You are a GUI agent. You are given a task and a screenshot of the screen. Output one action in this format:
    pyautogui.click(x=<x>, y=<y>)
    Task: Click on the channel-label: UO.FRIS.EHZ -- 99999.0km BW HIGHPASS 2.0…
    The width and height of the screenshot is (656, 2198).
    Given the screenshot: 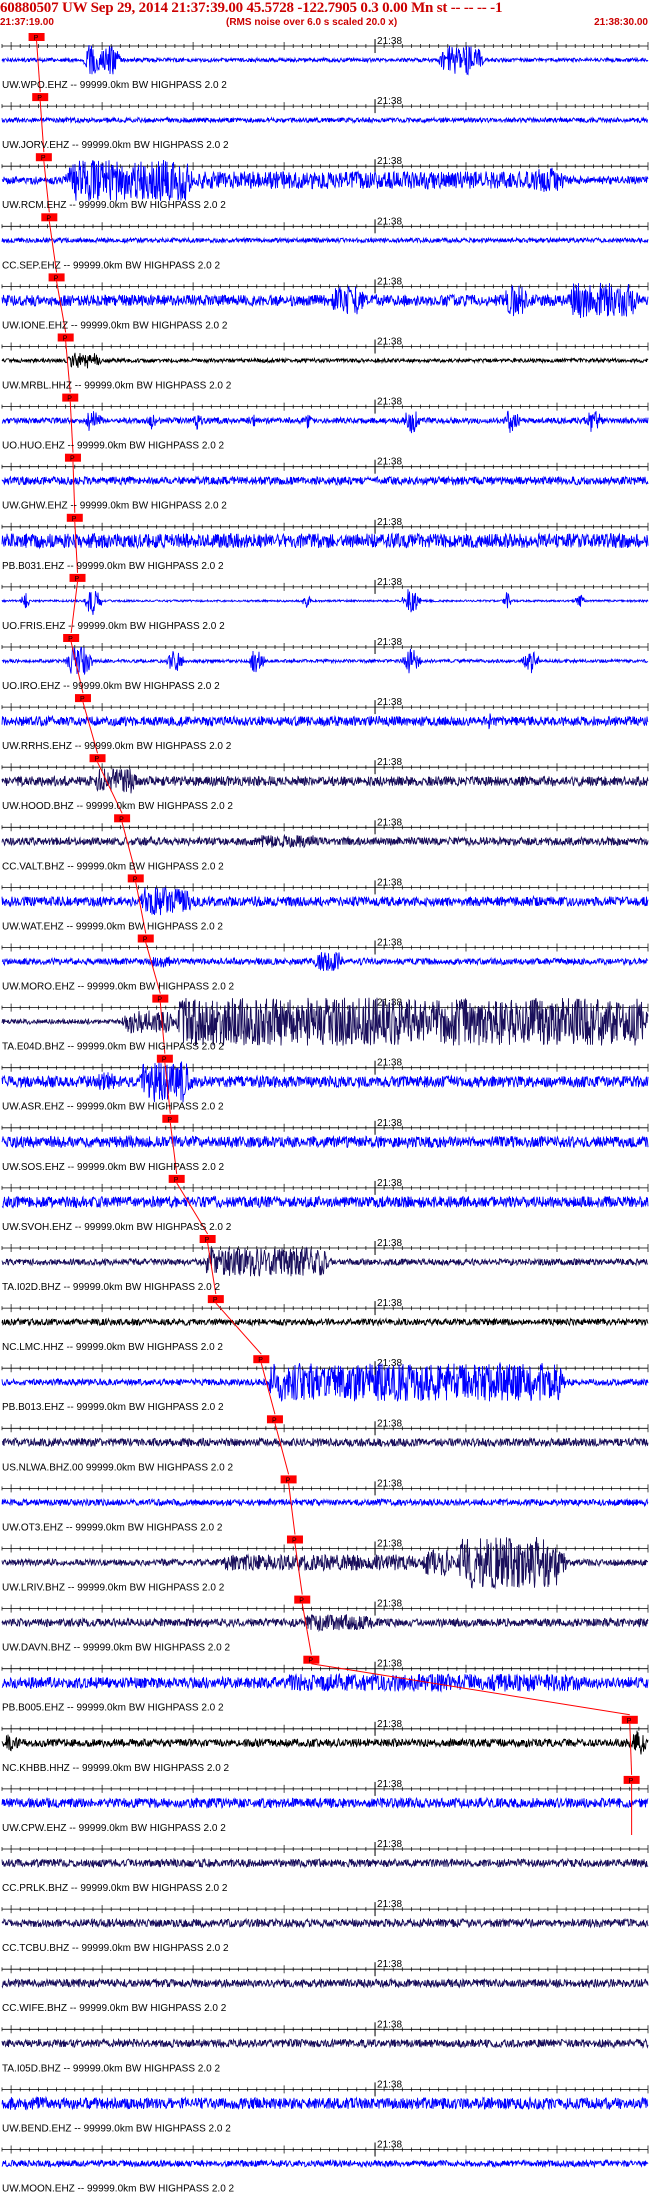 What is the action you would take?
    pyautogui.click(x=113, y=626)
    